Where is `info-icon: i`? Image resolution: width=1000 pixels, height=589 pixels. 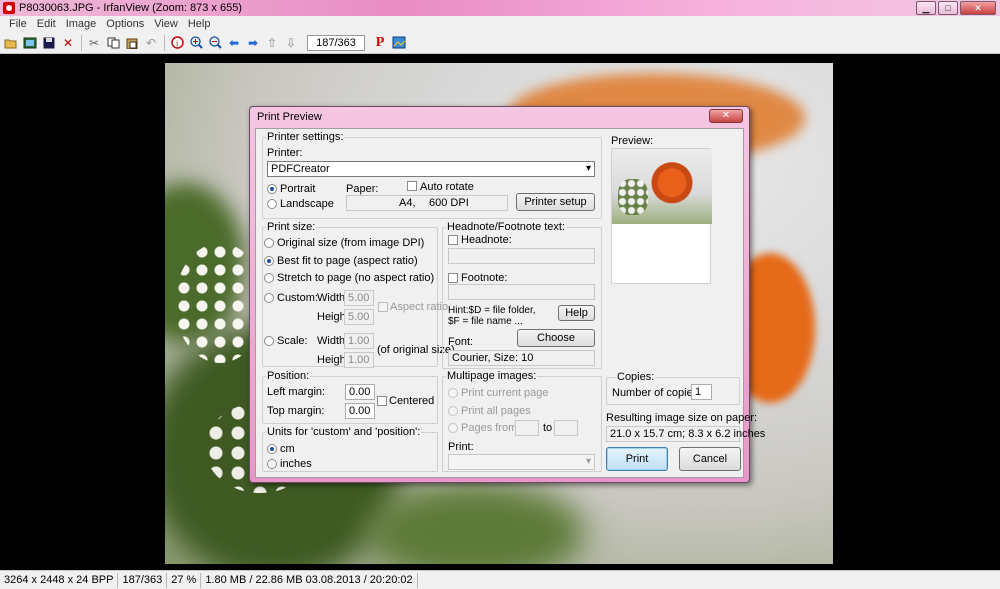 info-icon: i is located at coordinates (177, 43).